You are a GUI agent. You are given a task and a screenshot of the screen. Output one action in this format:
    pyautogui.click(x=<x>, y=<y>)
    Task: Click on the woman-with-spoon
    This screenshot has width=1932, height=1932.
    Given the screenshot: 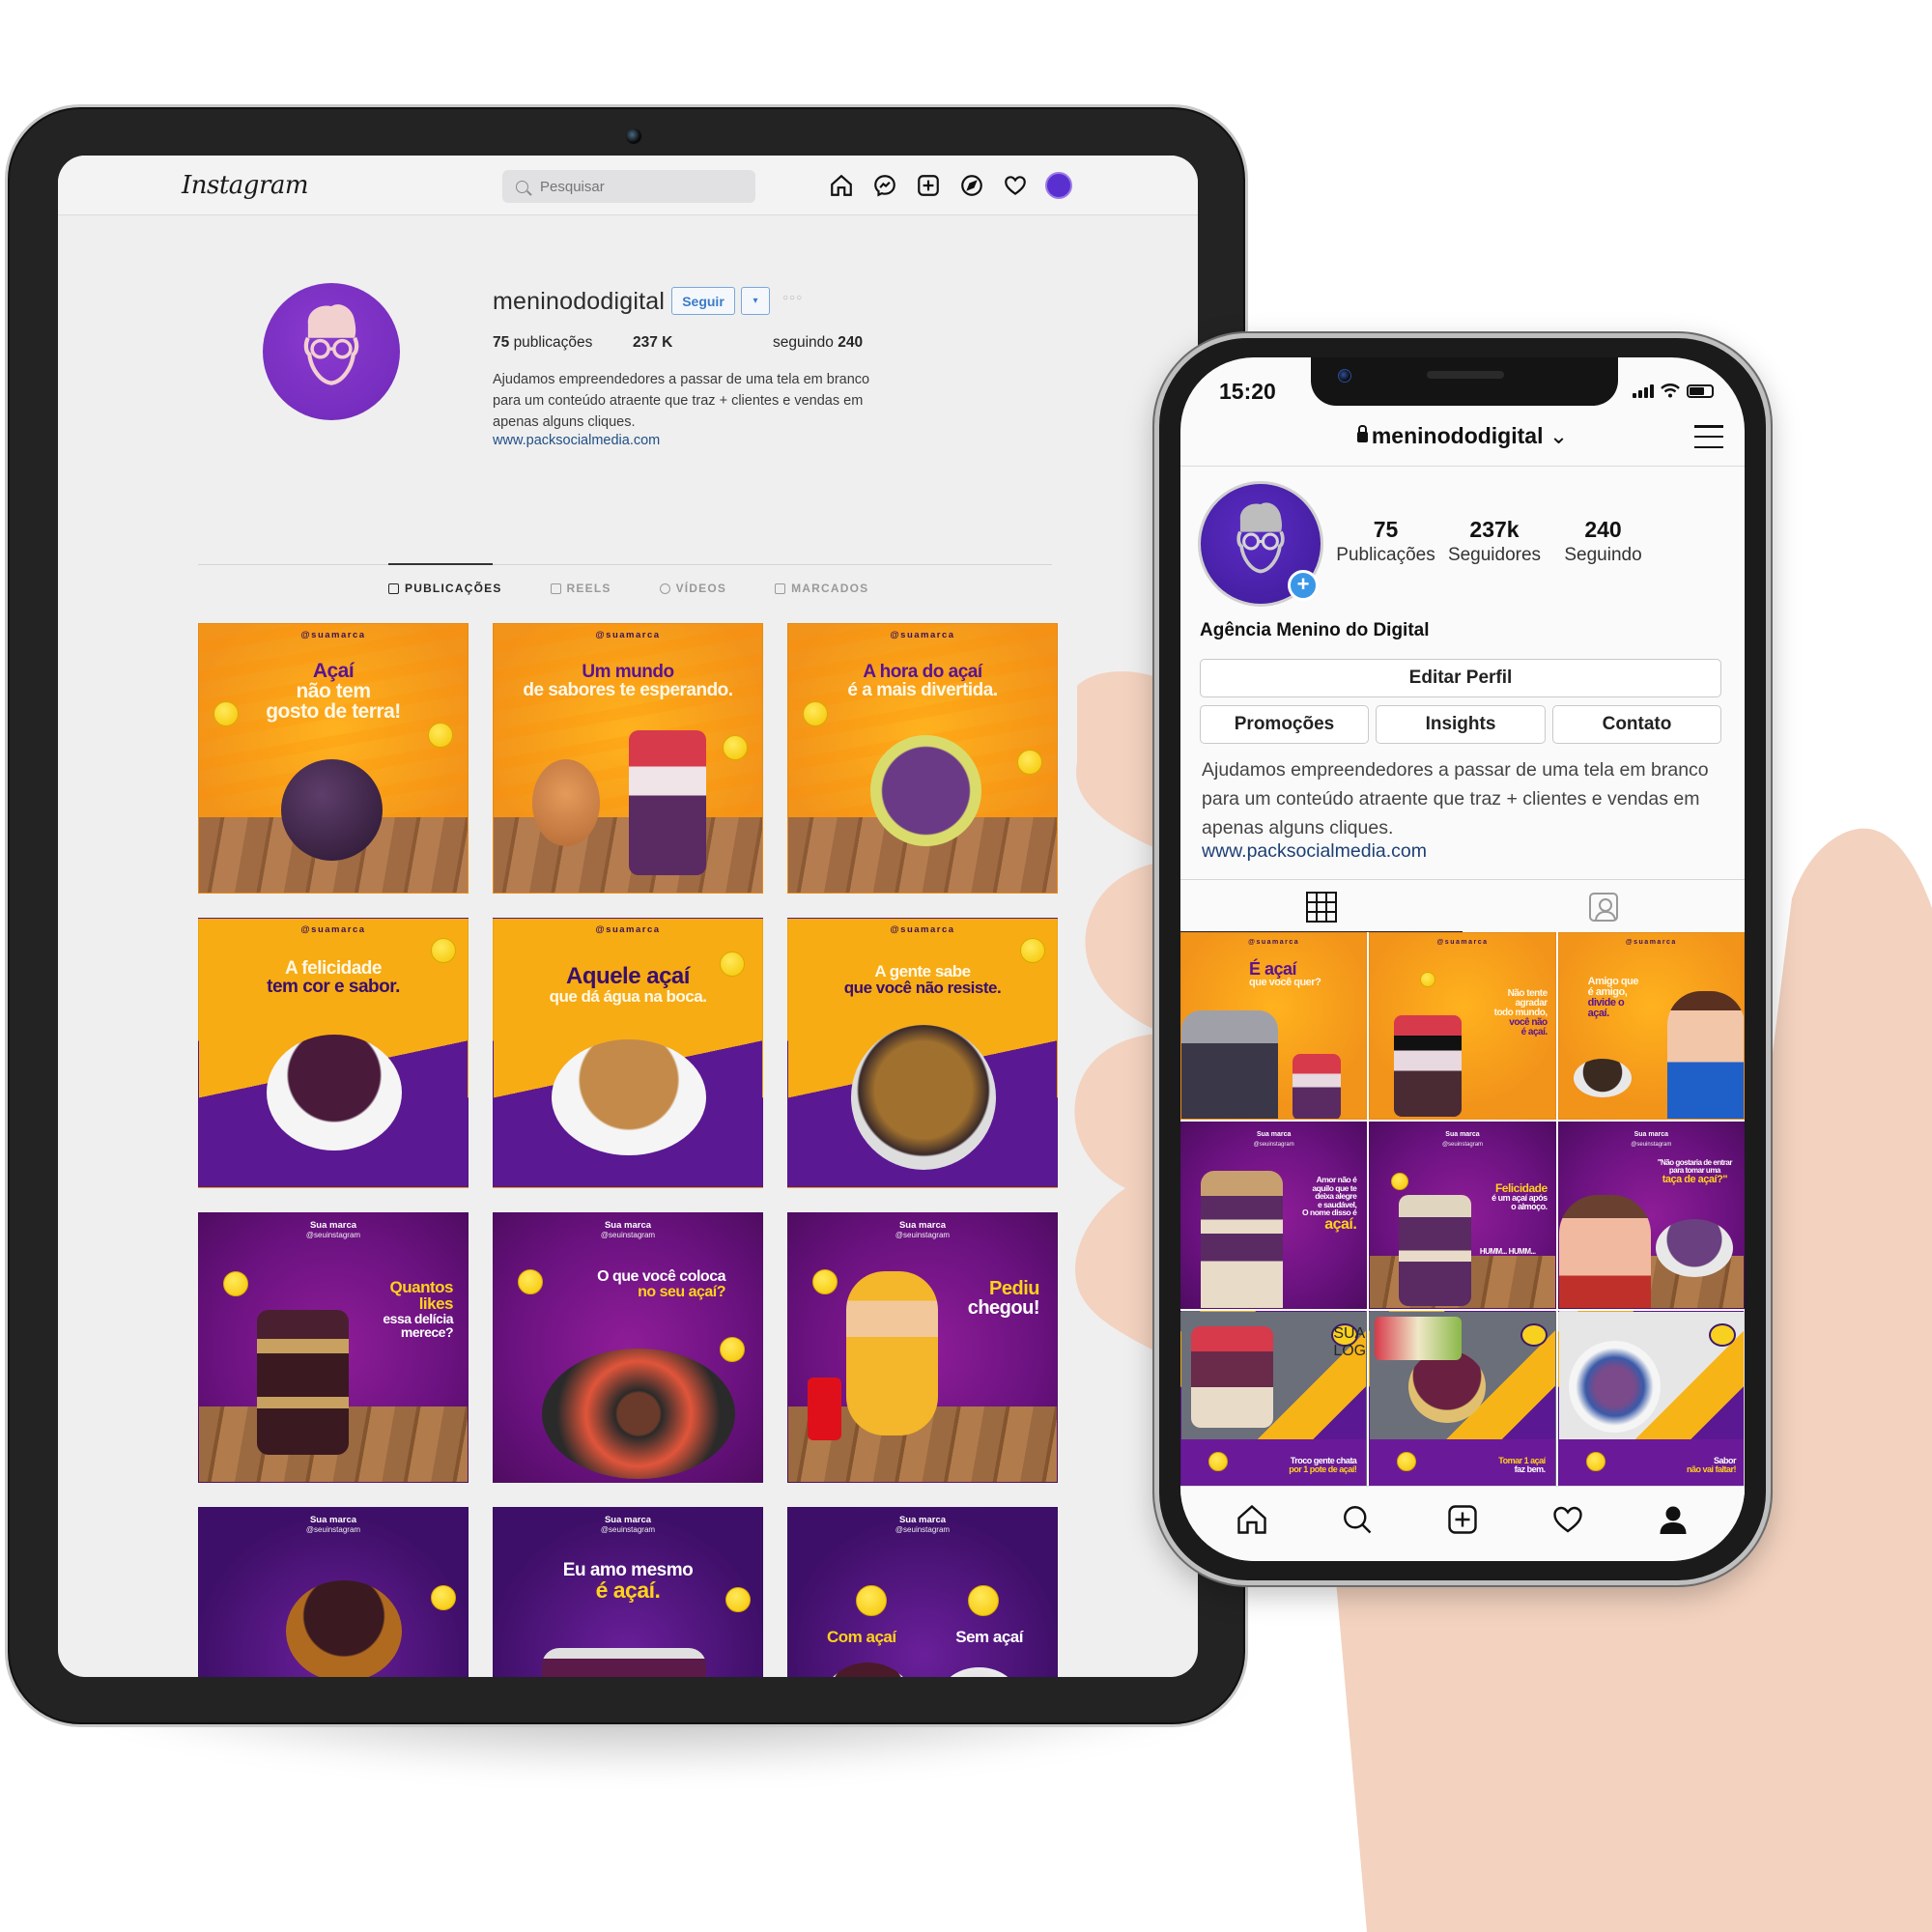 What is the action you would take?
    pyautogui.click(x=1705, y=1055)
    